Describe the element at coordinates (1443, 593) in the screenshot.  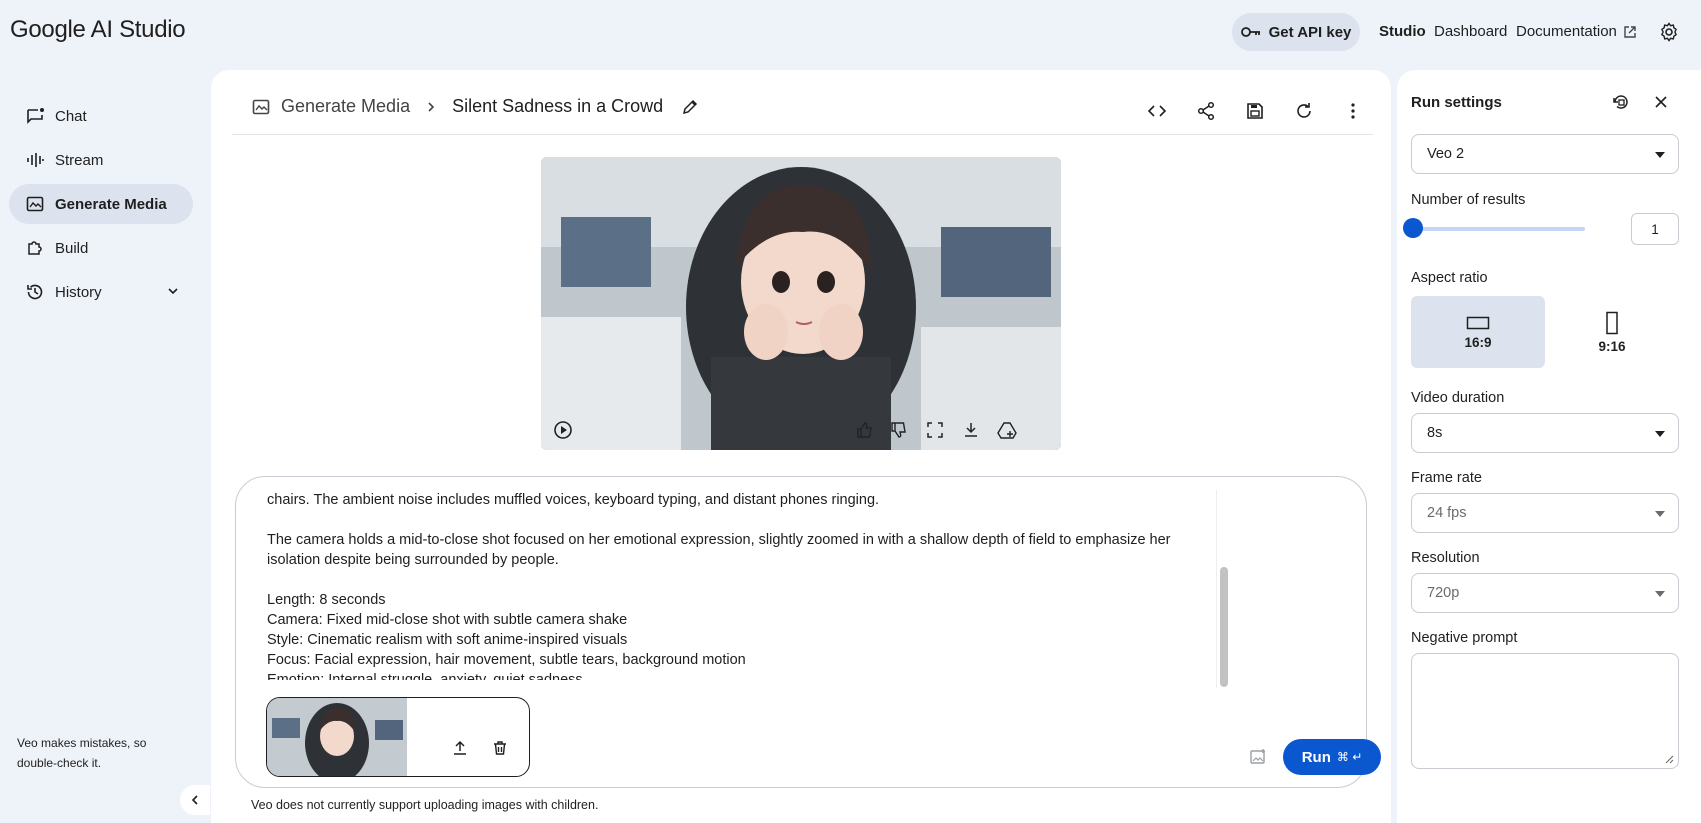
I see `resolution-value: 720p` at that location.